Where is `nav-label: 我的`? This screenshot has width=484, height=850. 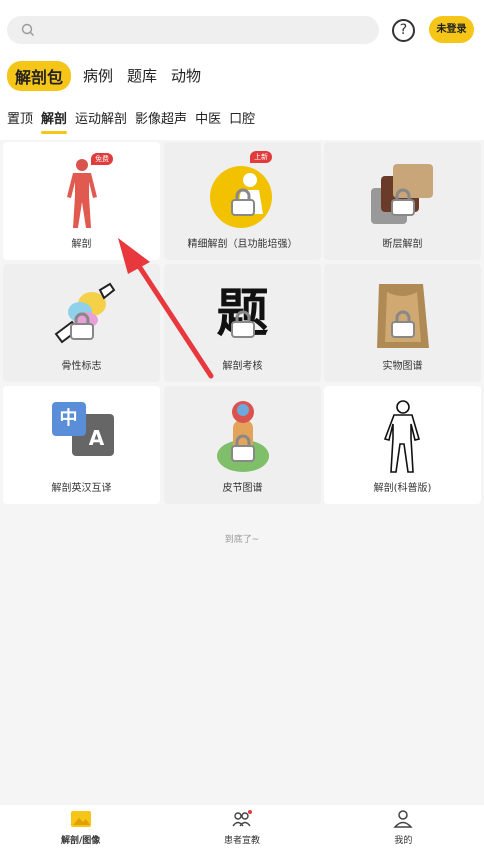
nav-label: 我的 is located at coordinates (403, 841).